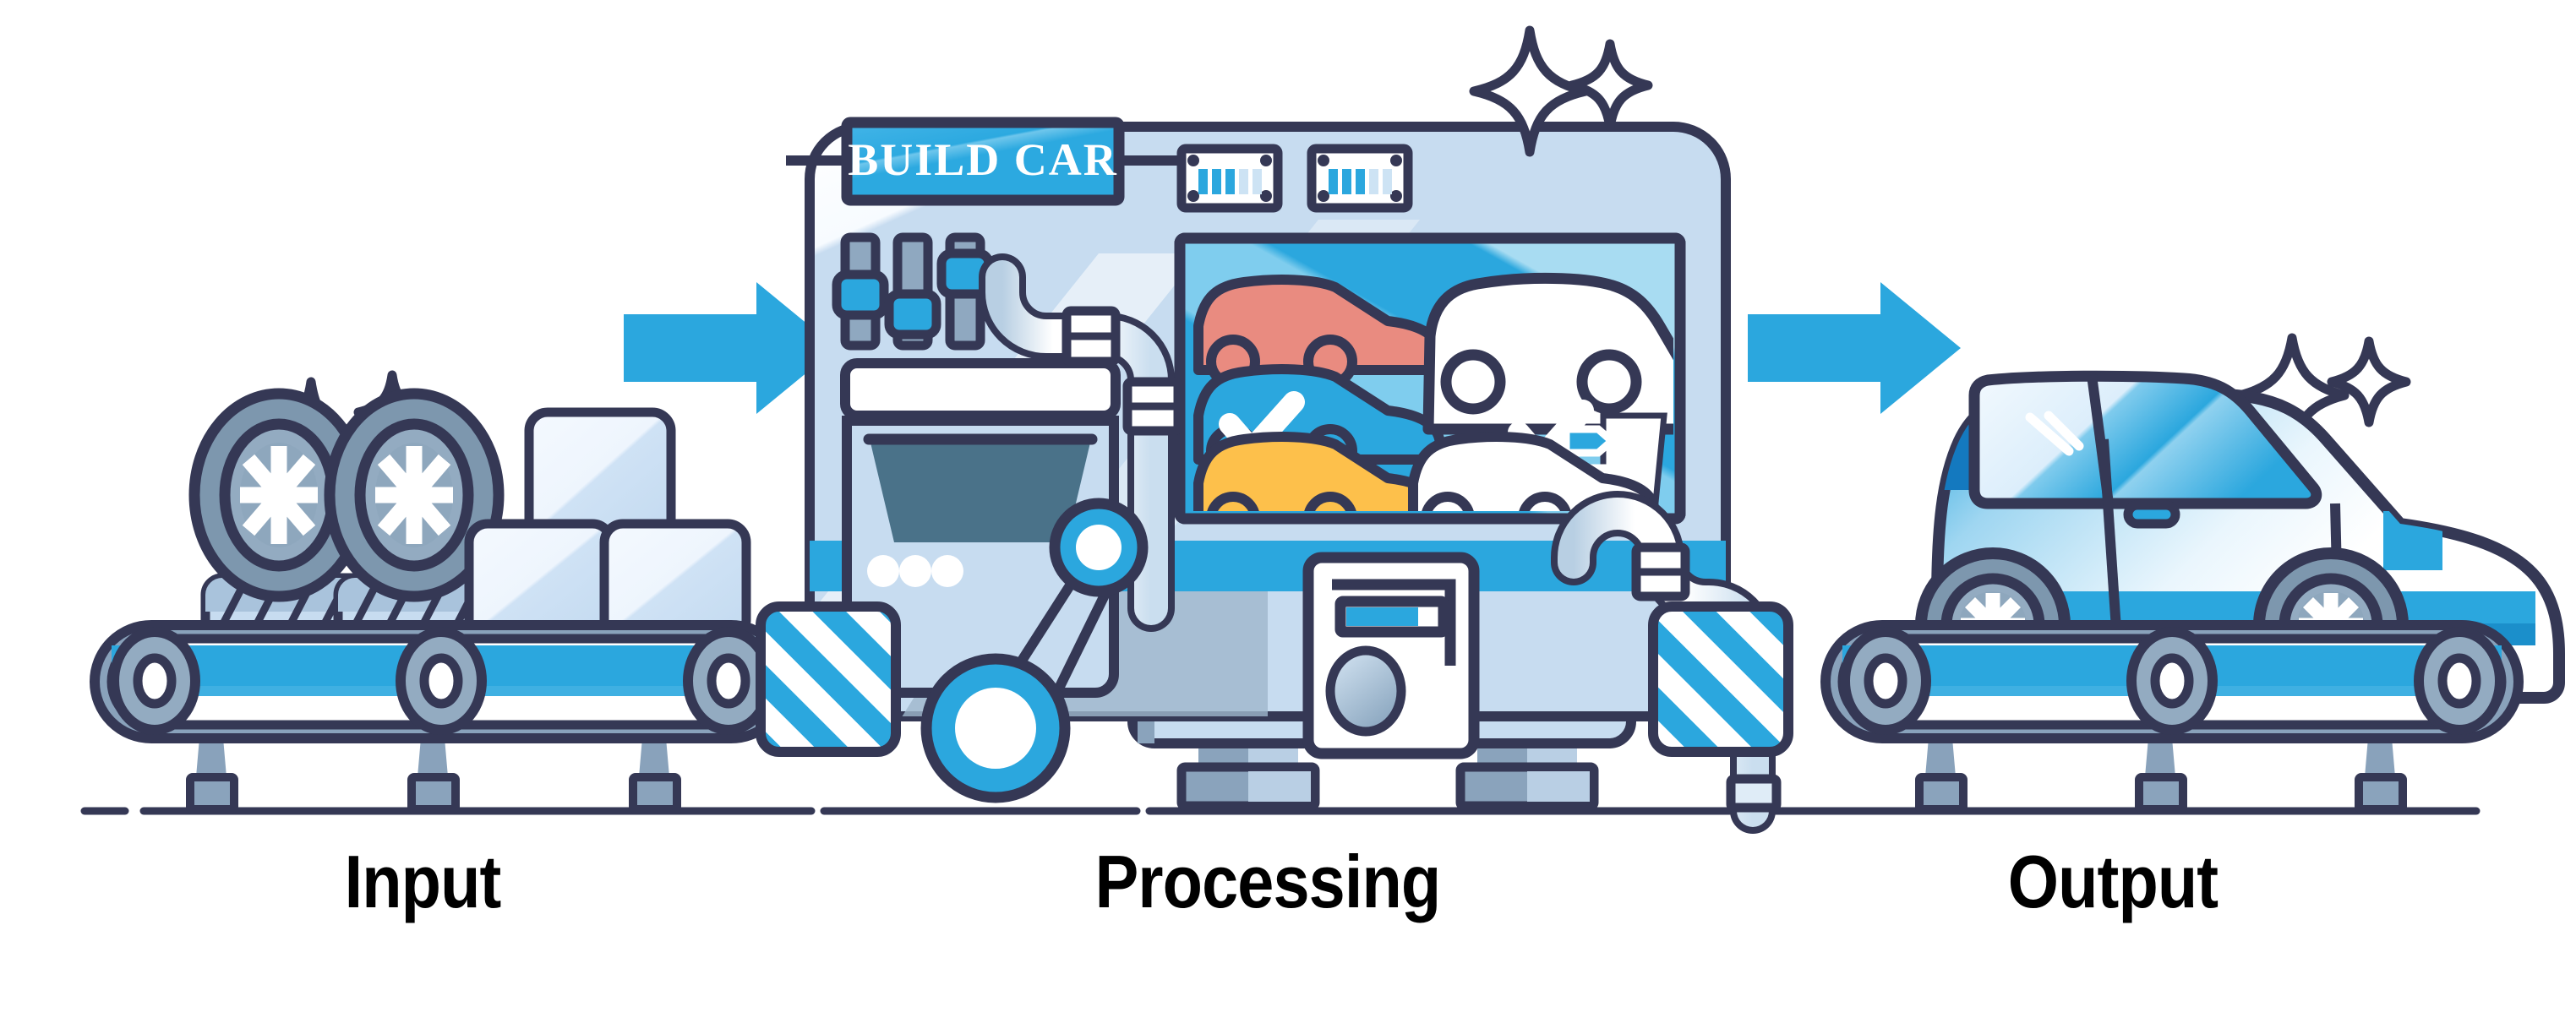 The height and width of the screenshot is (1034, 2576). What do you see at coordinates (2151, 514) in the screenshot?
I see `car-door-handle` at bounding box center [2151, 514].